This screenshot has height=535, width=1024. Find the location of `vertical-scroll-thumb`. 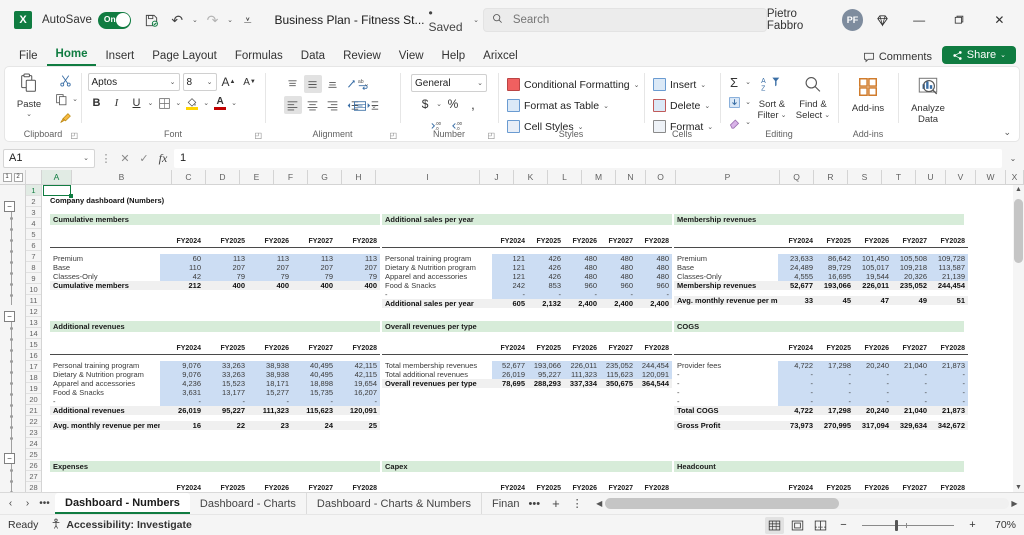

vertical-scroll-thumb is located at coordinates (1018, 231).